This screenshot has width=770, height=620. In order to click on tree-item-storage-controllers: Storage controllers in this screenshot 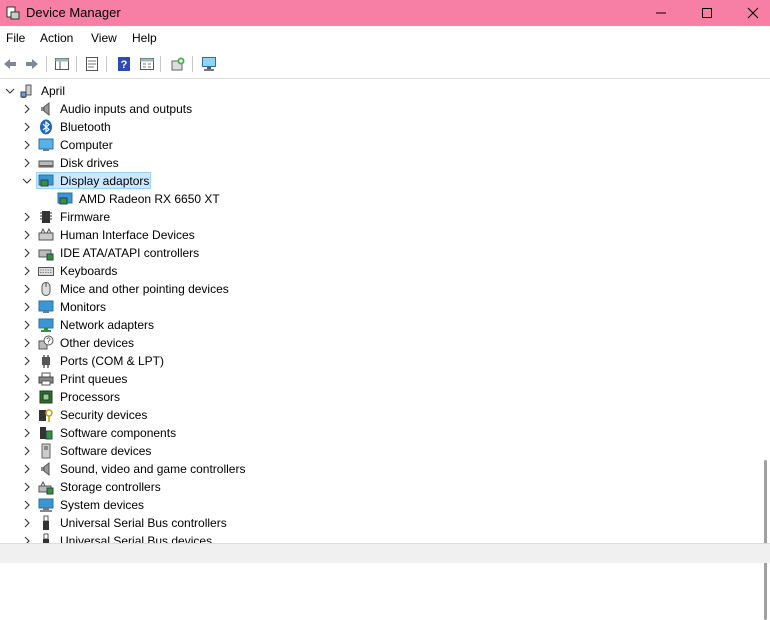, I will do `click(380, 487)`.